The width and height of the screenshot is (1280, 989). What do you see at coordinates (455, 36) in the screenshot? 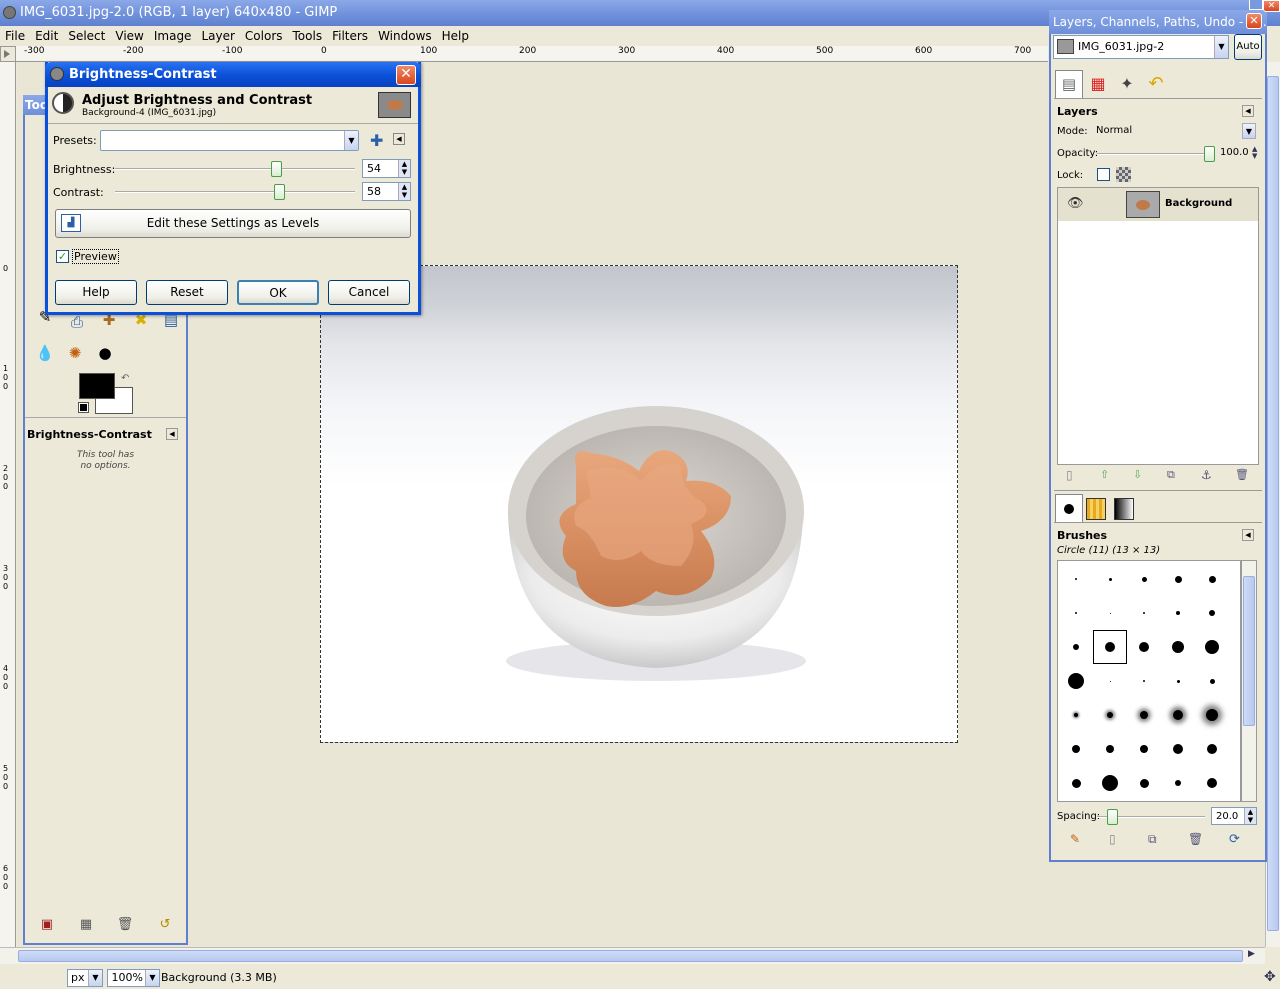
I see `menu-help: Help` at bounding box center [455, 36].